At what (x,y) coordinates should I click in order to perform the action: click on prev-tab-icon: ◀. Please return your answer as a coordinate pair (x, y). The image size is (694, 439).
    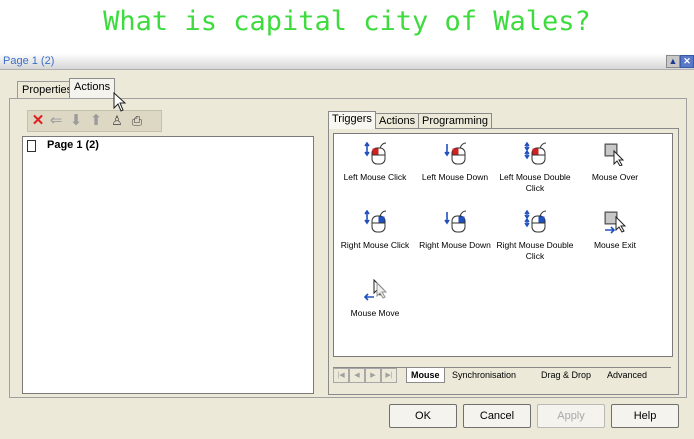
    Looking at the image, I should click on (357, 375).